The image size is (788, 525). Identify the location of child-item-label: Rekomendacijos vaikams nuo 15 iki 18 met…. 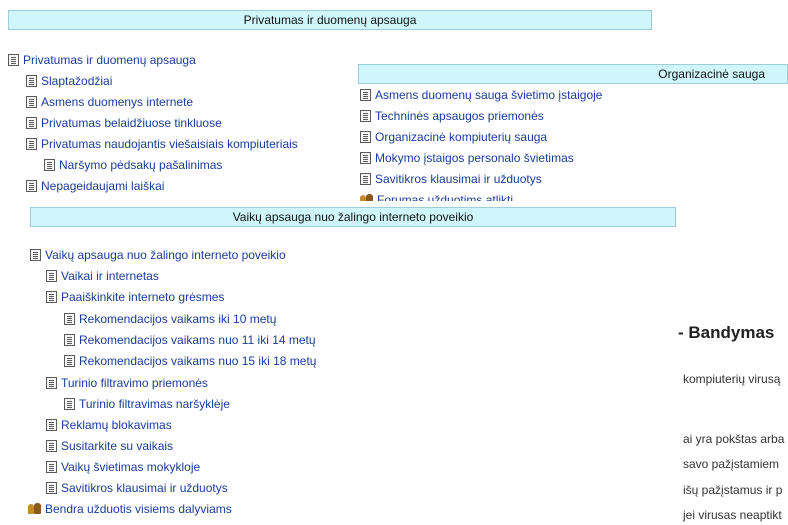
(198, 361).